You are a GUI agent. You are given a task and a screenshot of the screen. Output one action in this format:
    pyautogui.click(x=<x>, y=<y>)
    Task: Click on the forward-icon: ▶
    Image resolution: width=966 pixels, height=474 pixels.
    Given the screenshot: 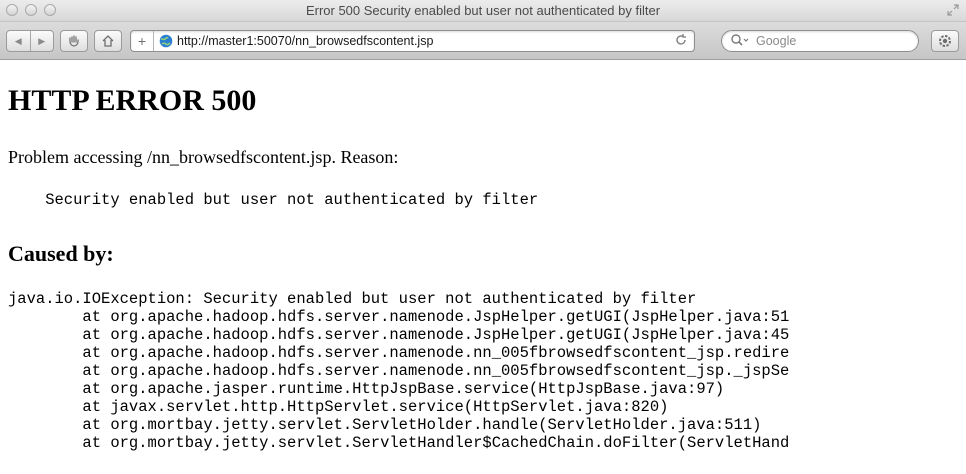 What is the action you would take?
    pyautogui.click(x=42, y=40)
    